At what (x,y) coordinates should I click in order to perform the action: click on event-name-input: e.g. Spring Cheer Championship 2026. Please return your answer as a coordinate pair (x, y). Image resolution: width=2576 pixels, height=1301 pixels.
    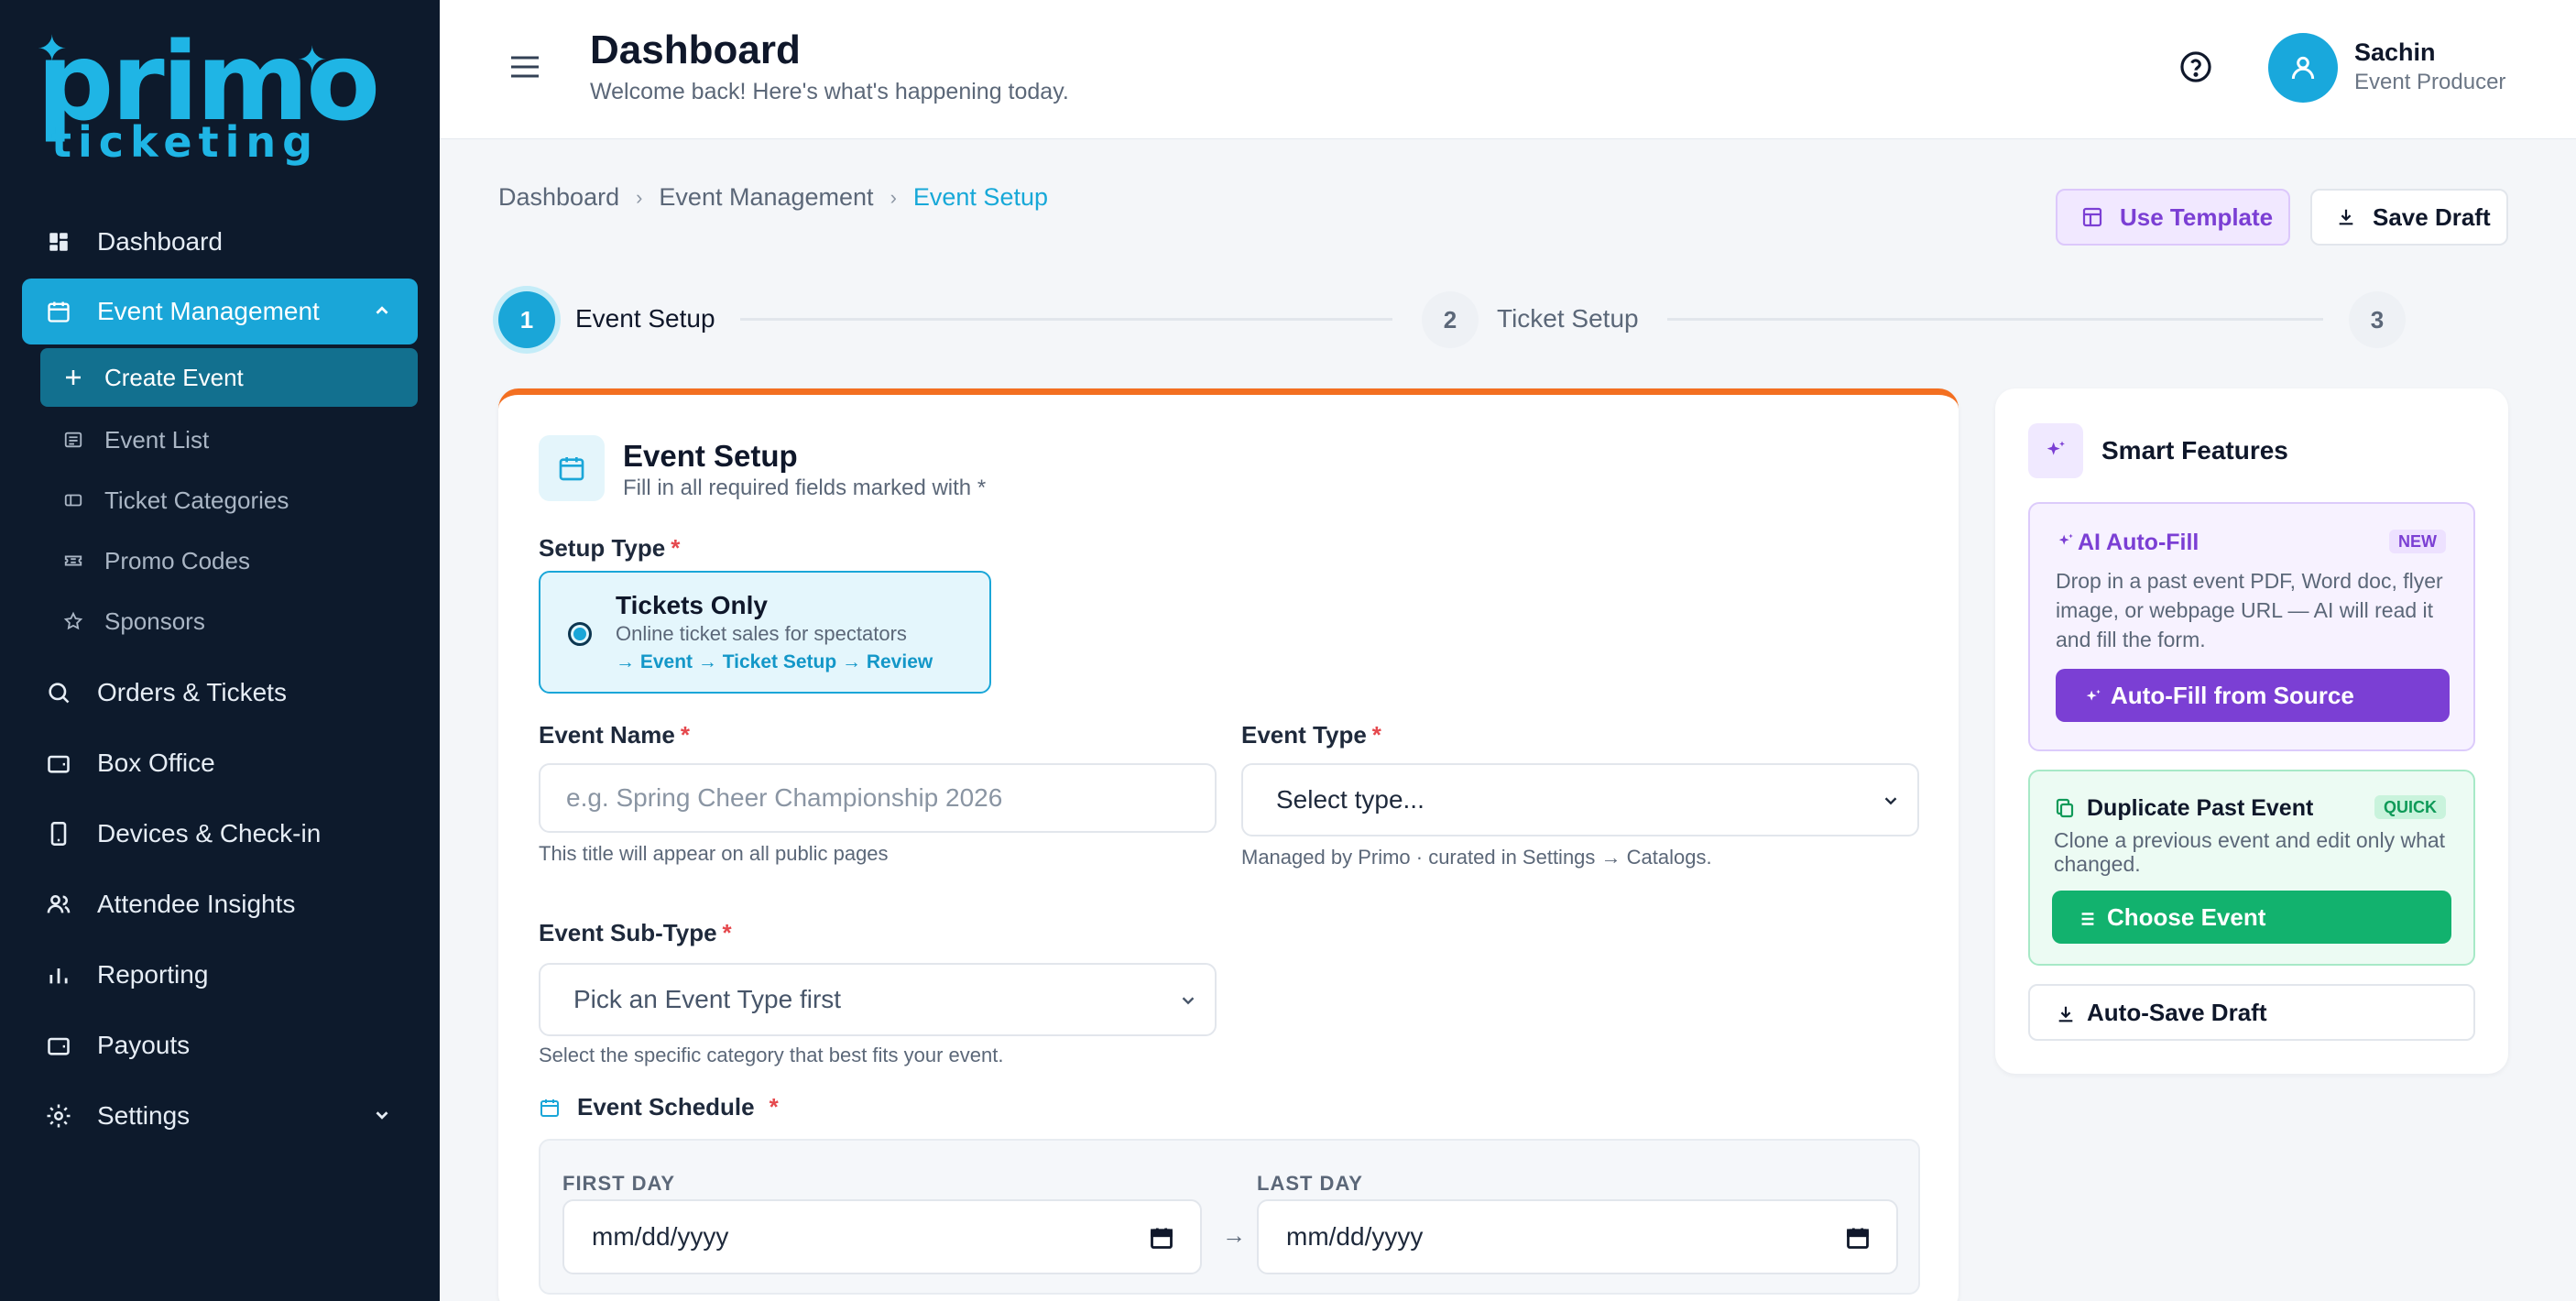
    Looking at the image, I should click on (878, 798).